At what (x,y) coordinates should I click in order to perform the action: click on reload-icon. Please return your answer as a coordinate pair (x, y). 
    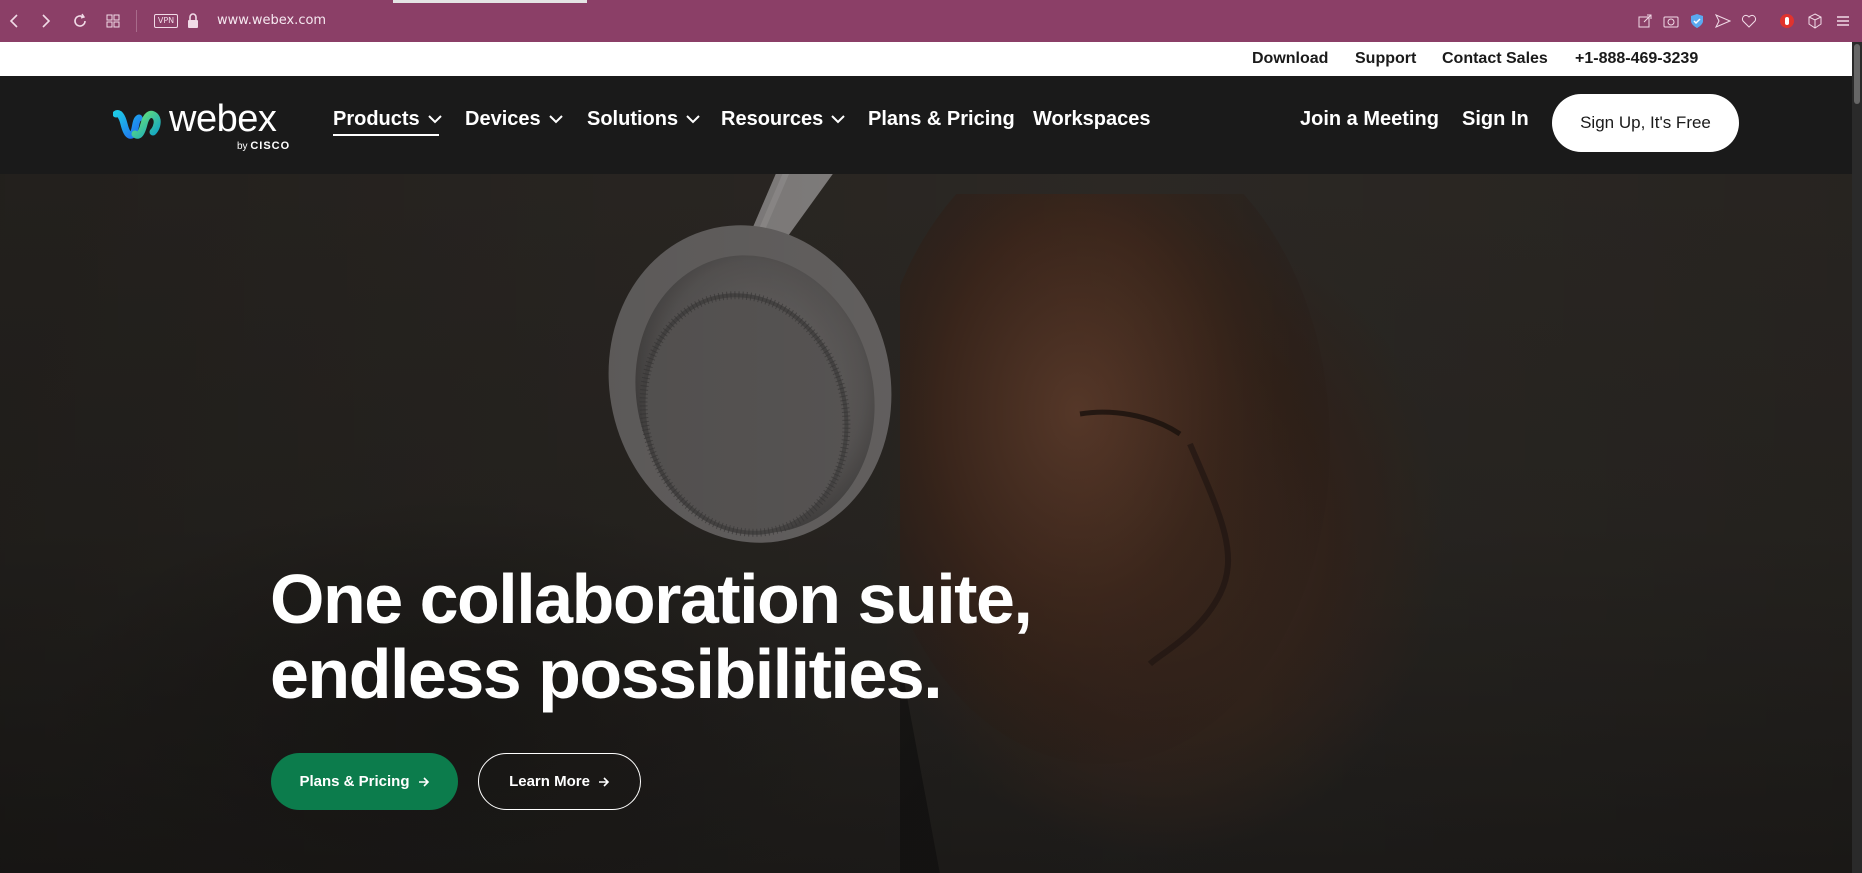
    Looking at the image, I should click on (80, 21).